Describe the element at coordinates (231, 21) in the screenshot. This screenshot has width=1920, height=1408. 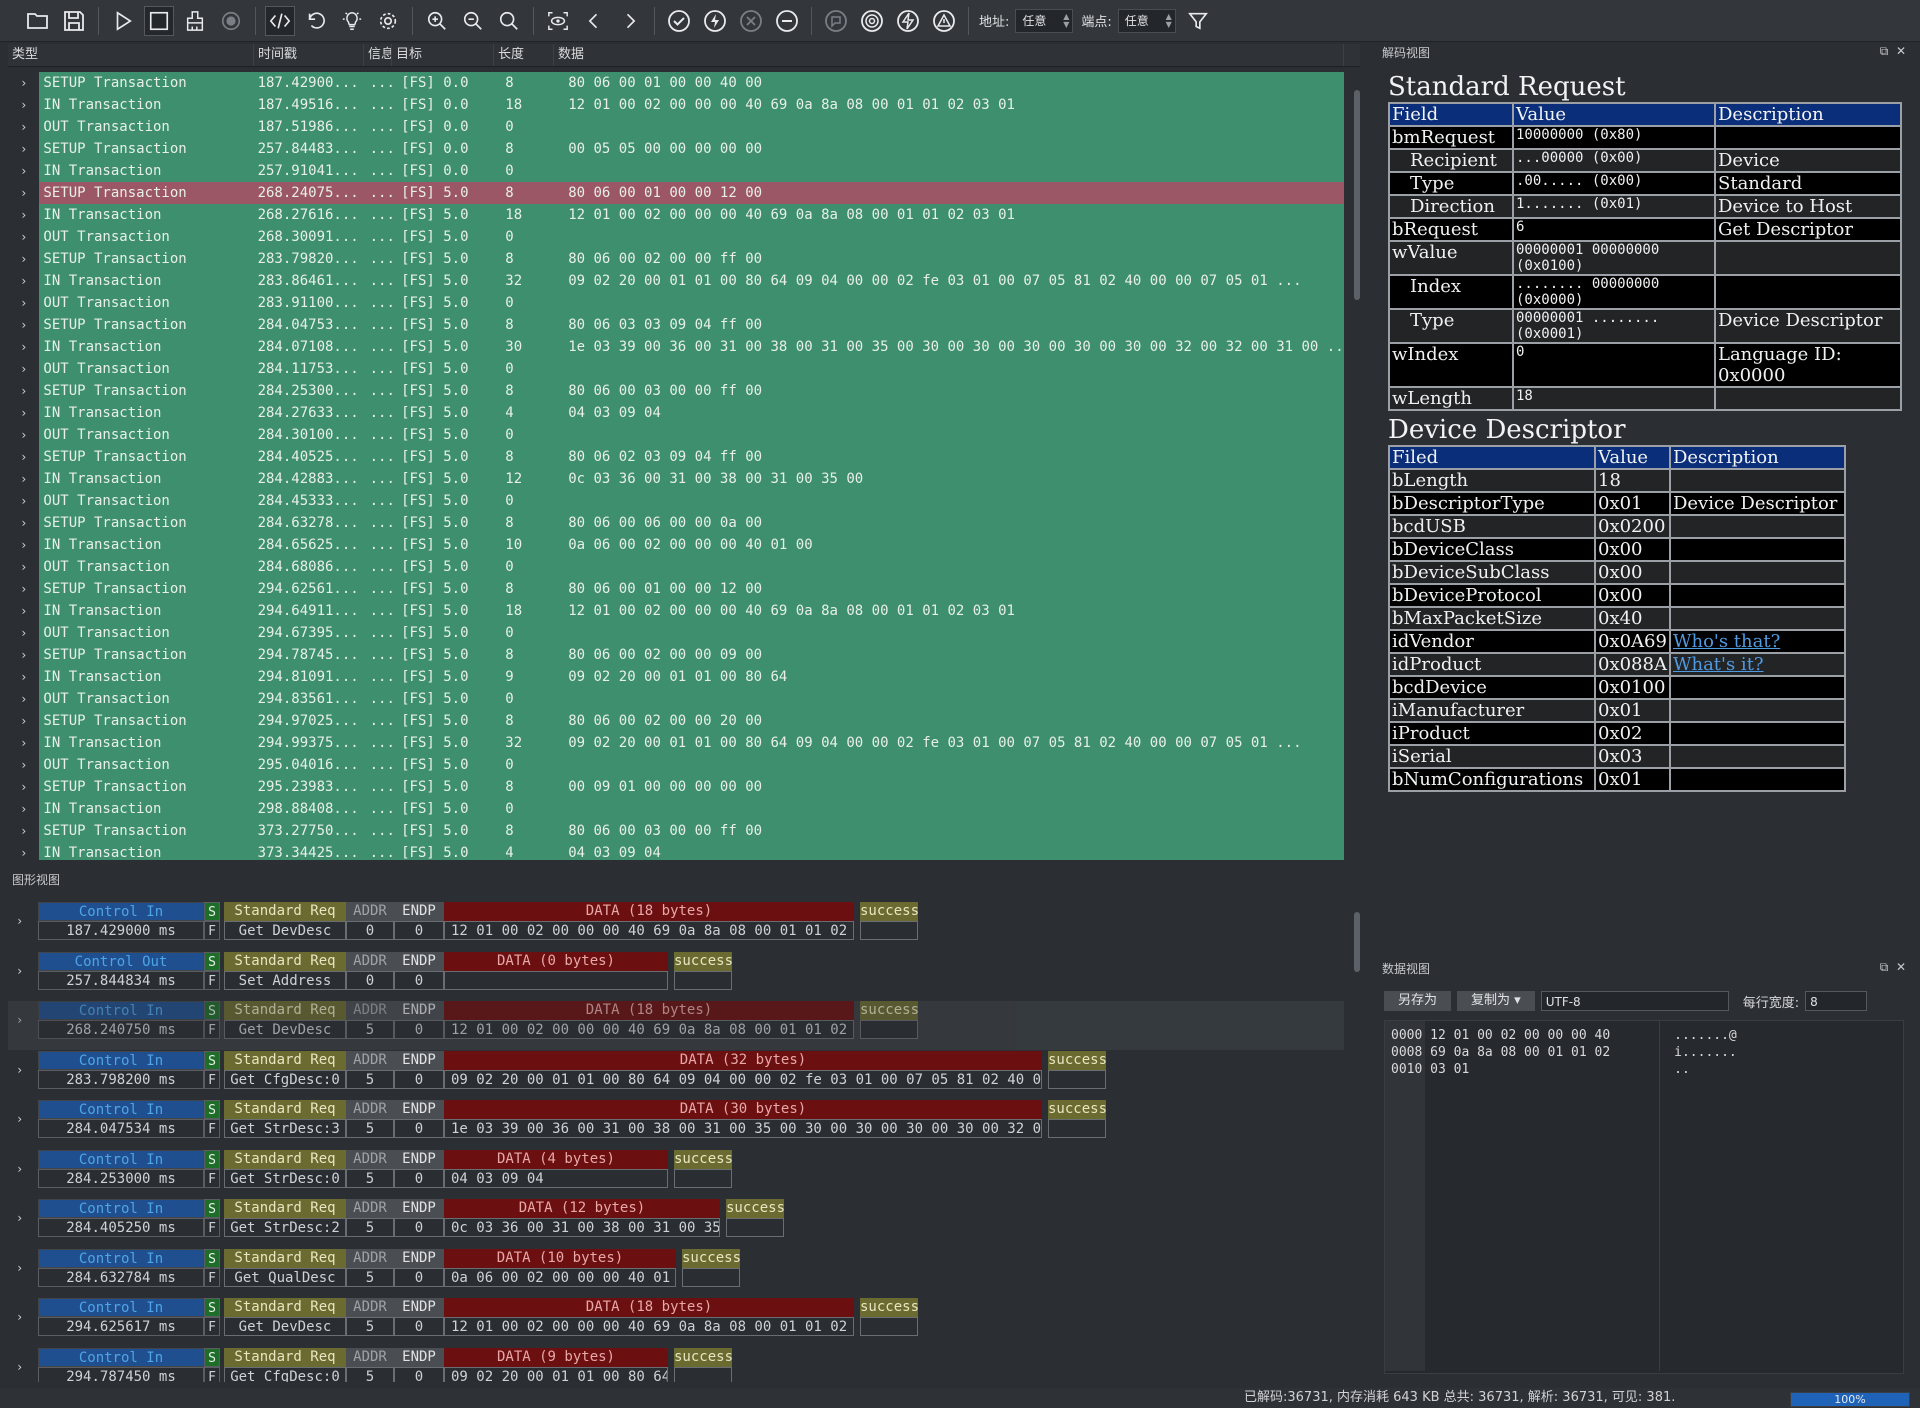
I see `record-icon` at that location.